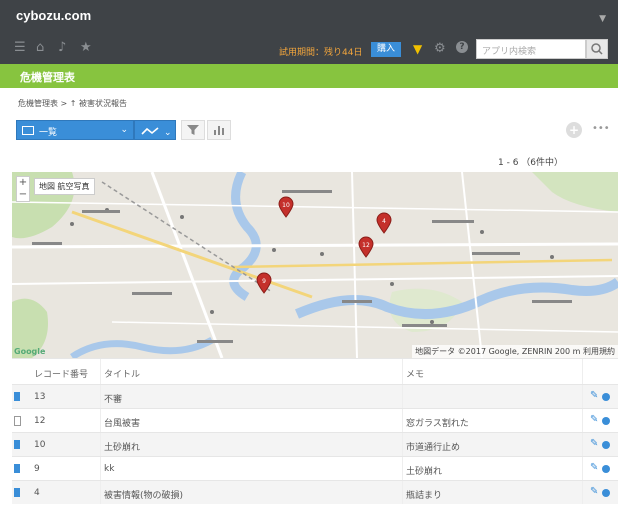  What do you see at coordinates (40, 397) in the screenshot?
I see `record-number: 13` at bounding box center [40, 397].